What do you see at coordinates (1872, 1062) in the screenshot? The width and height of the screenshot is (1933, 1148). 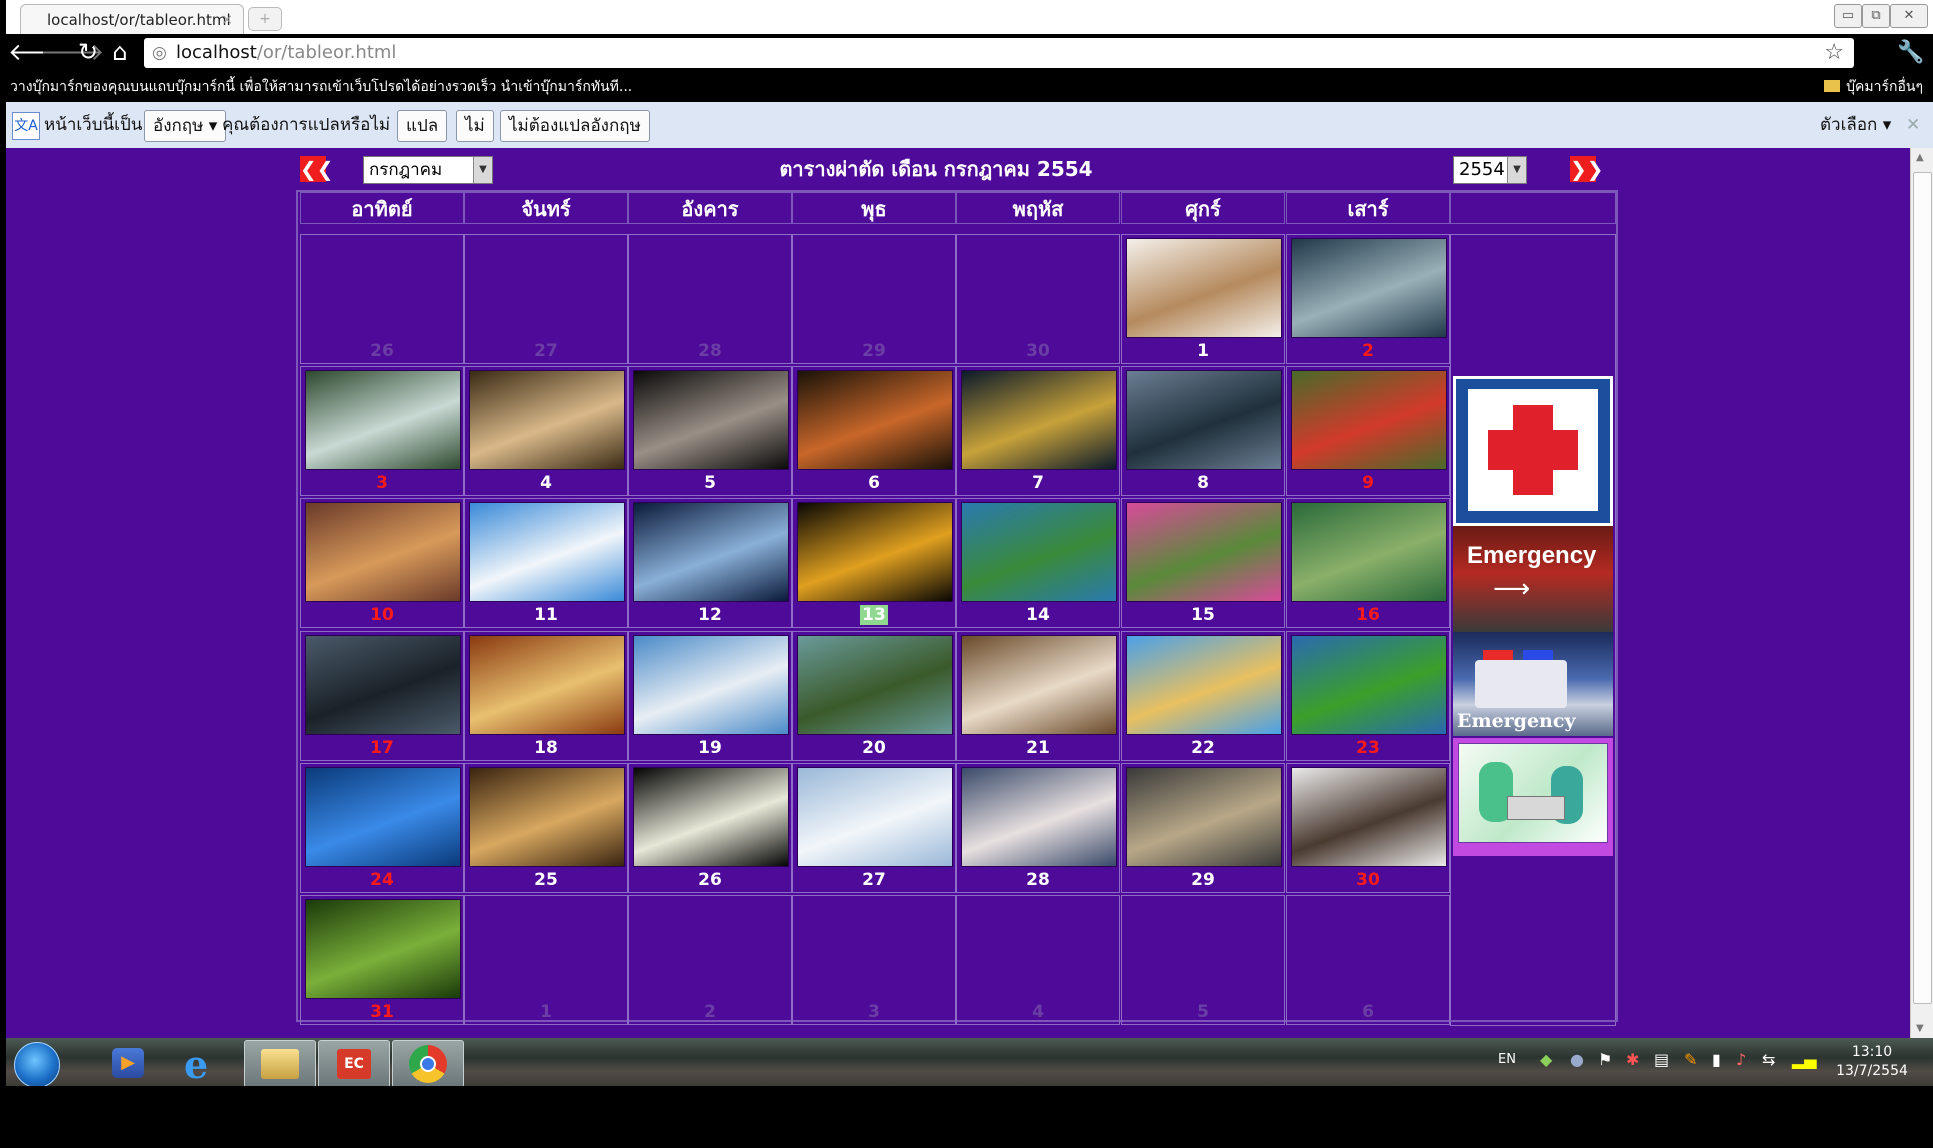 I see `clock: 13:10 13/7/2554` at bounding box center [1872, 1062].